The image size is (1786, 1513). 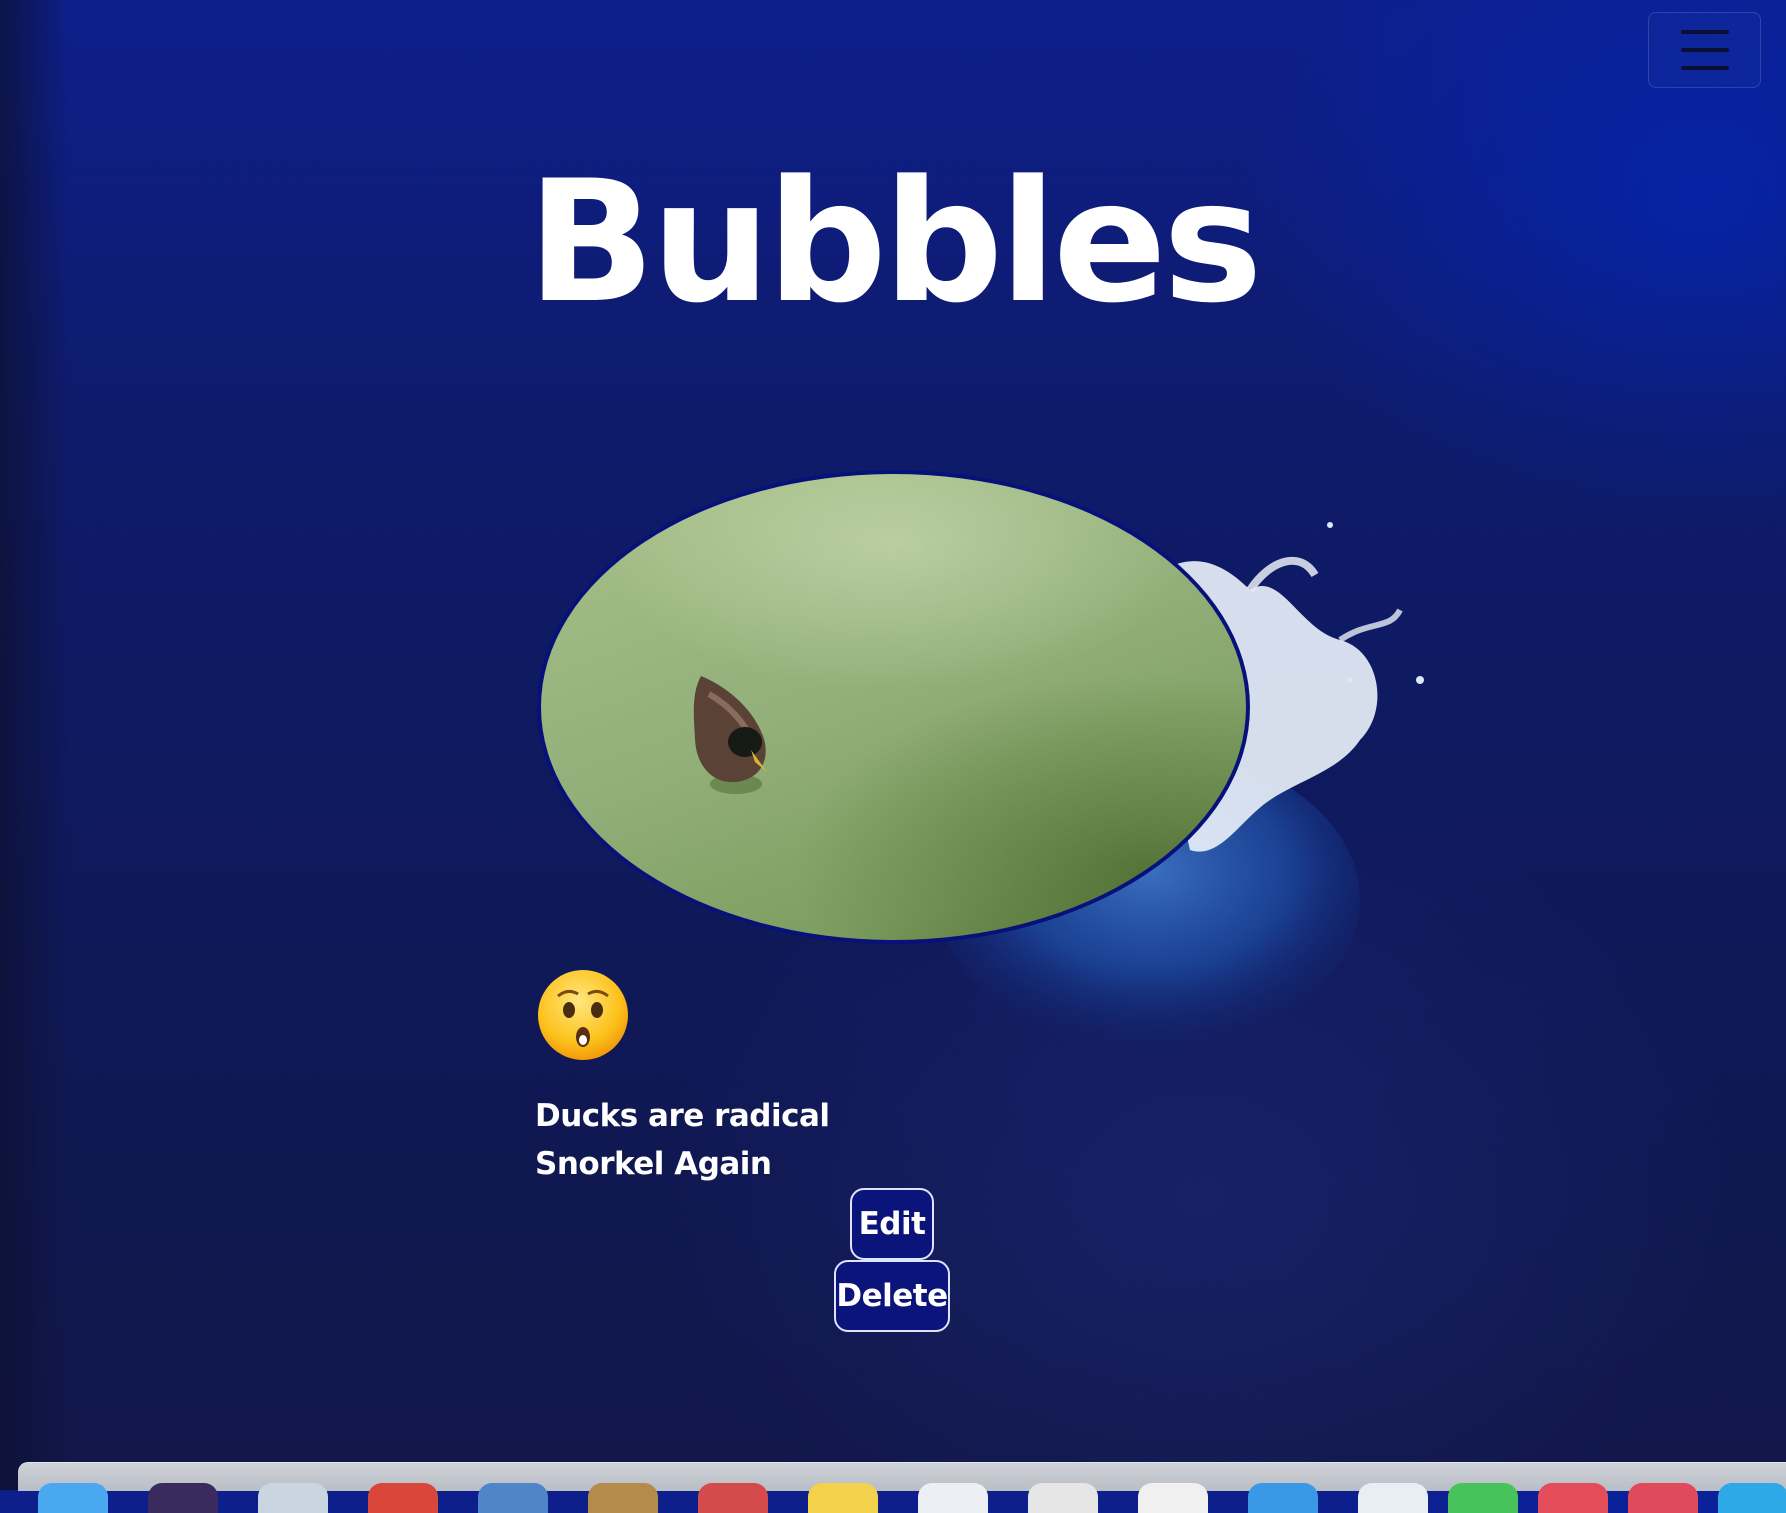 I want to click on post-caption-line-2: Snorkel Again, so click(x=653, y=1164).